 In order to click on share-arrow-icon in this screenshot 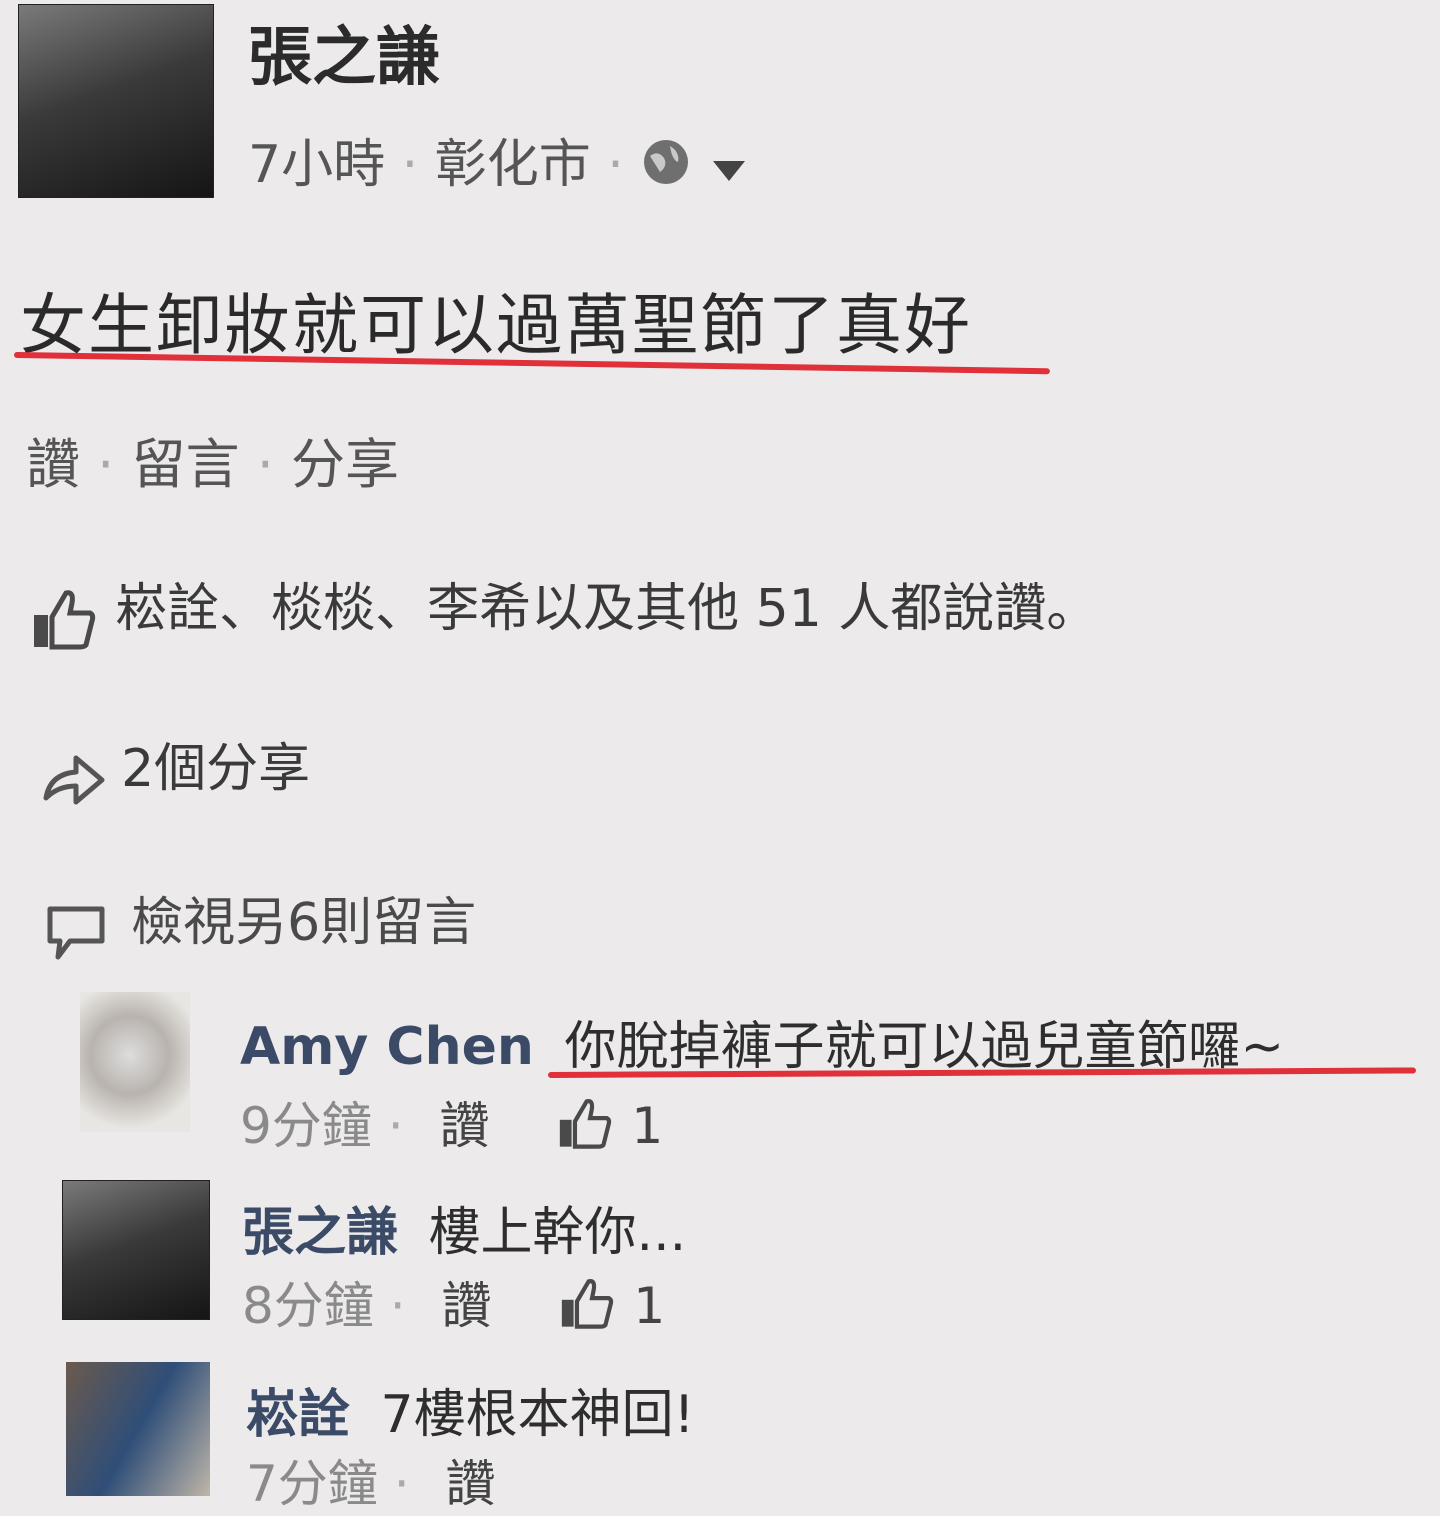, I will do `click(73, 782)`.